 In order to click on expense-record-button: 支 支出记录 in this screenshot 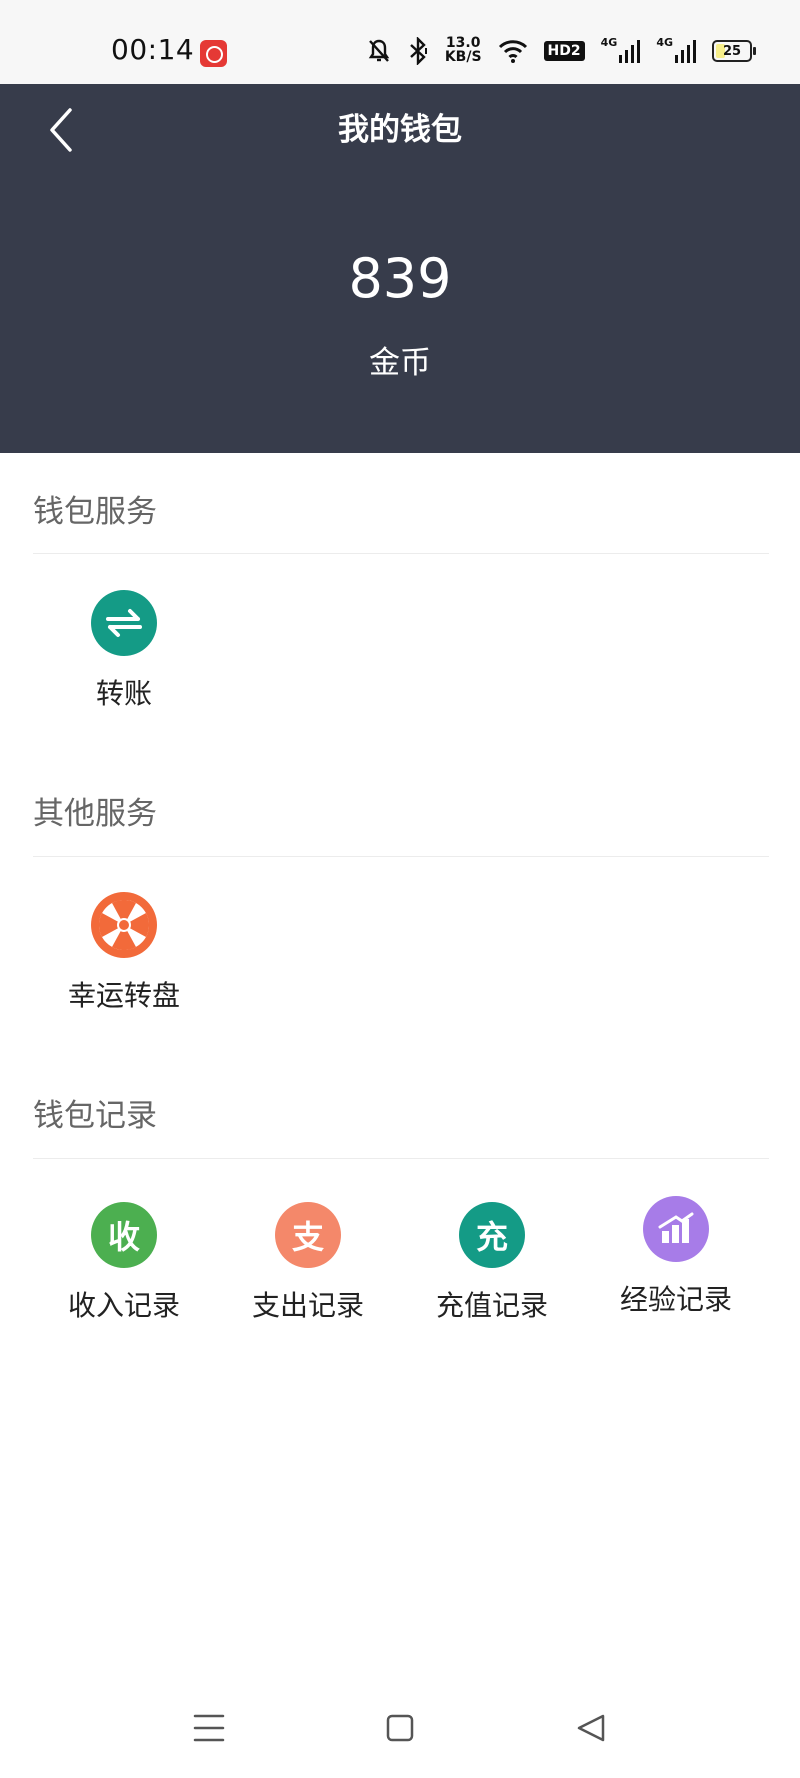, I will do `click(308, 1263)`.